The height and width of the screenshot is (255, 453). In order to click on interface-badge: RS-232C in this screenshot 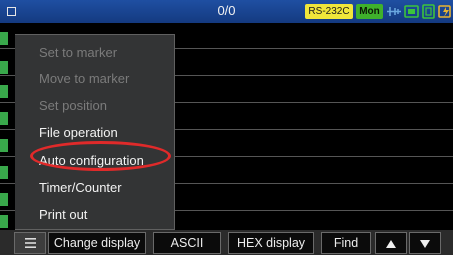, I will do `click(329, 11)`.